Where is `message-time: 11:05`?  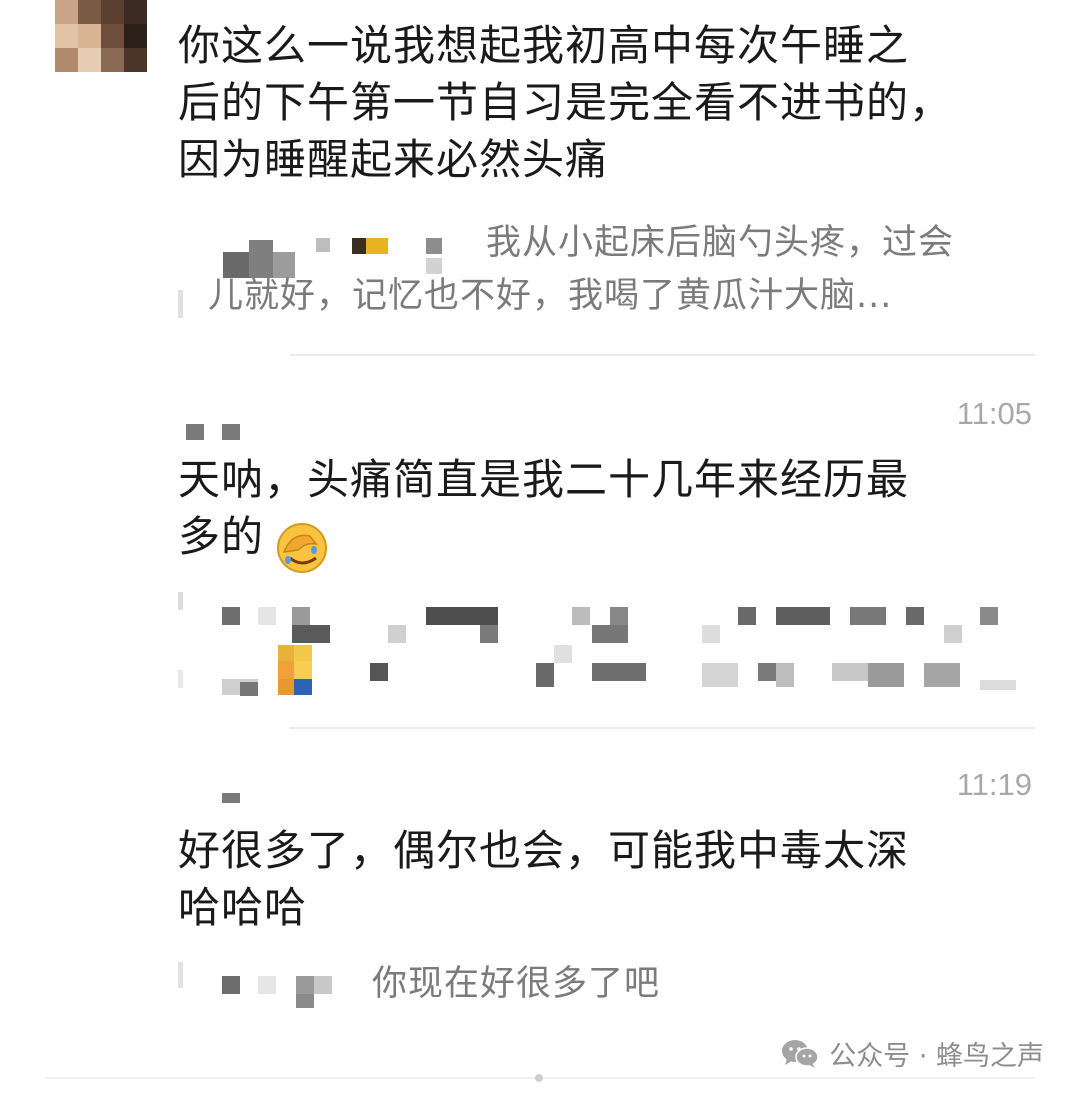
message-time: 11:05 is located at coordinates (994, 413).